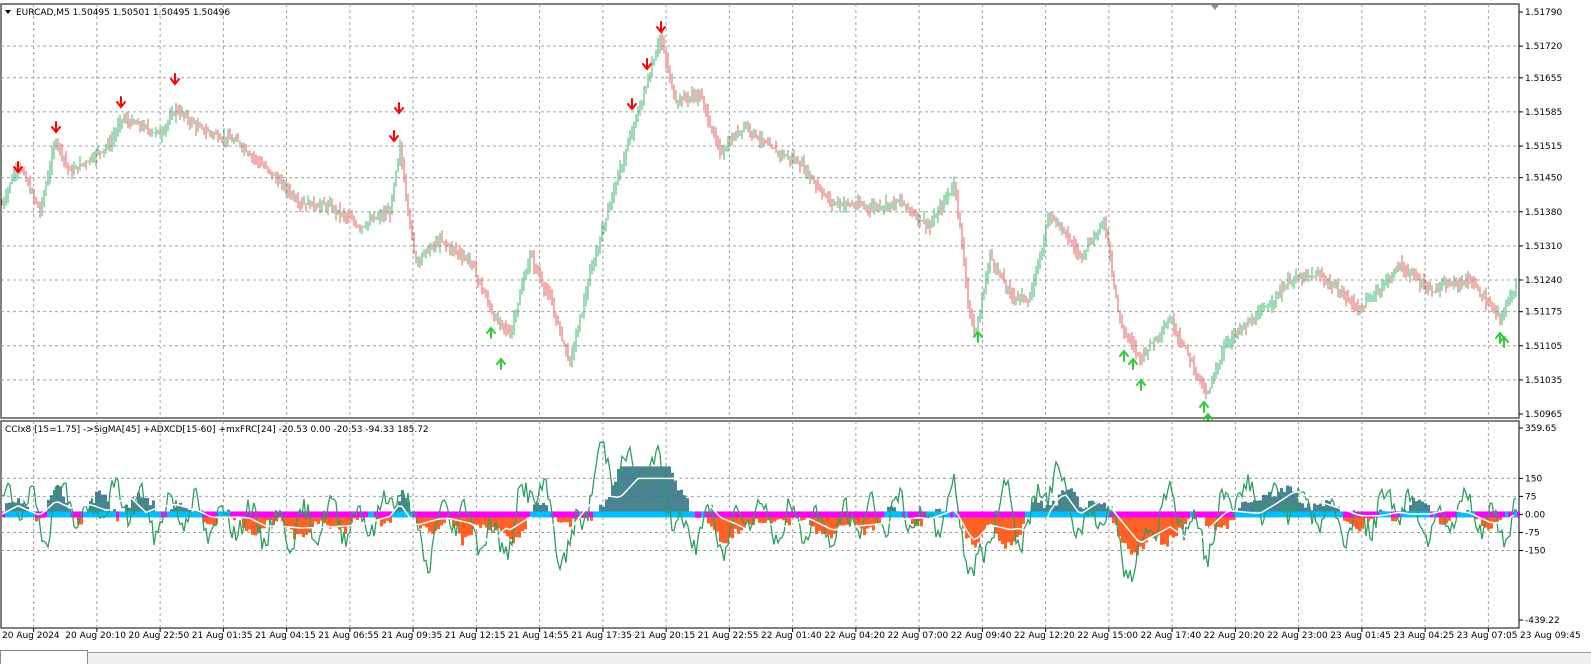 Image resolution: width=1591 pixels, height=664 pixels. I want to click on time-tick-label: 23 Aug 09:45, so click(1550, 636).